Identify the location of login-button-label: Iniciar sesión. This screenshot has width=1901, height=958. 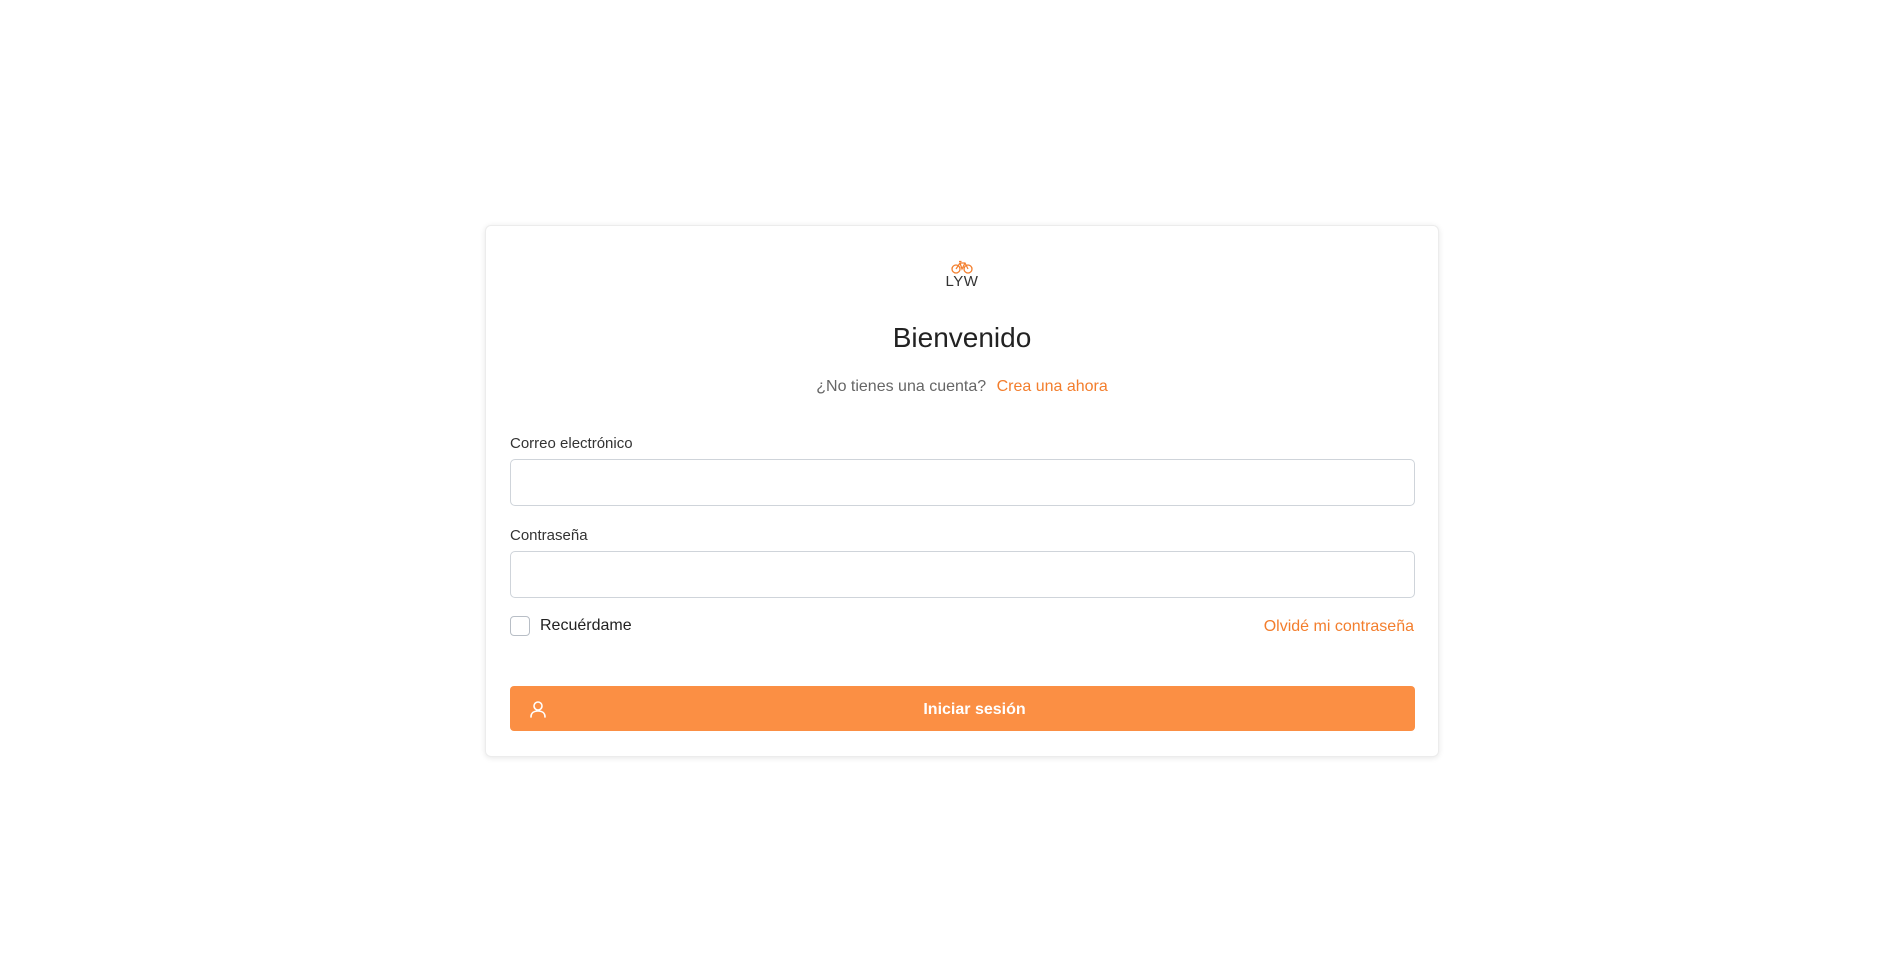
(974, 709).